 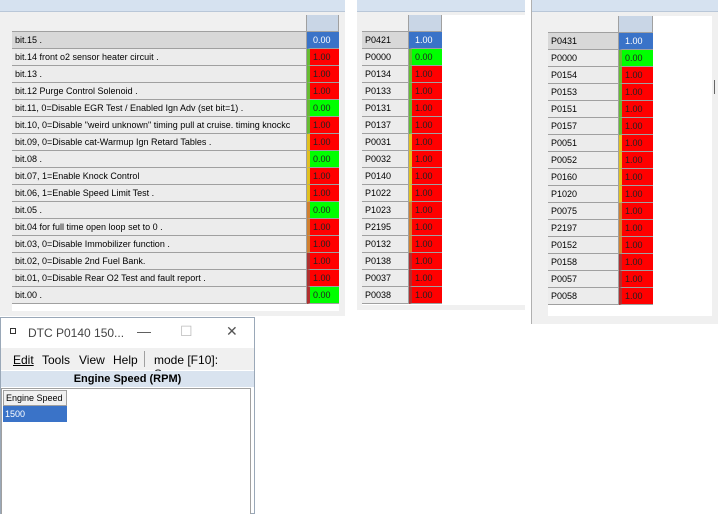 What do you see at coordinates (385, 142) in the screenshot?
I see `row-label: P0031` at bounding box center [385, 142].